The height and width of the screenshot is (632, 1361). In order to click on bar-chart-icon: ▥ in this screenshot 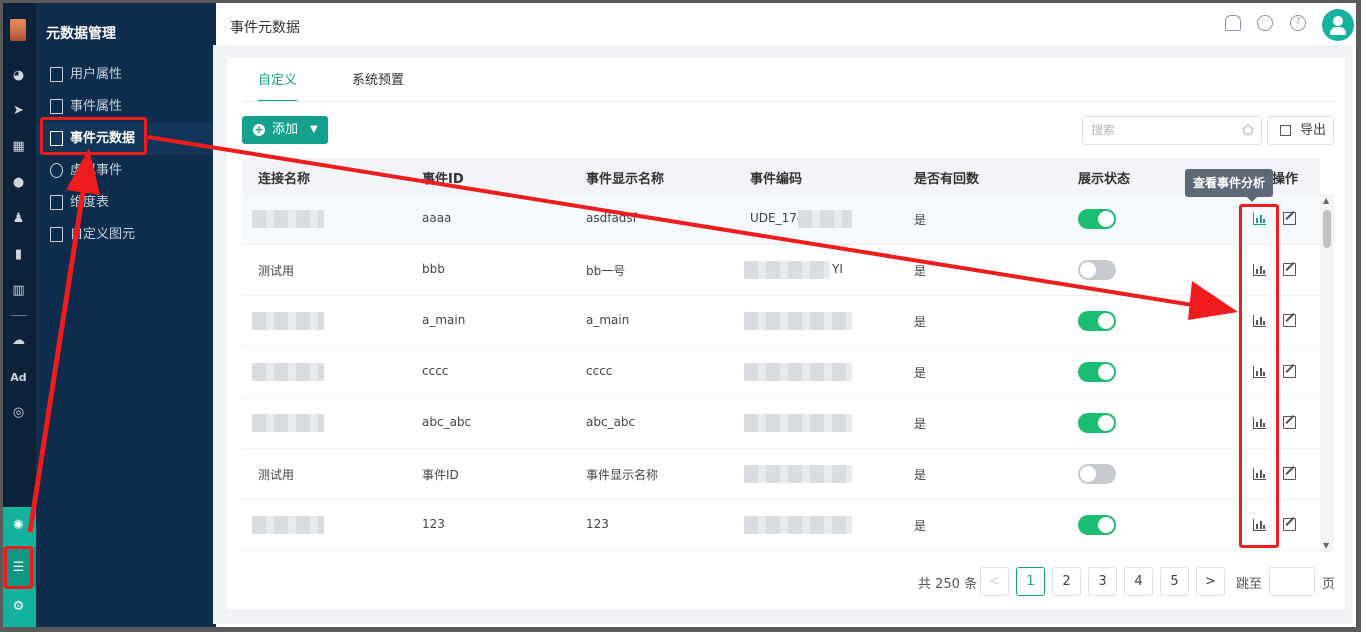, I will do `click(18, 290)`.